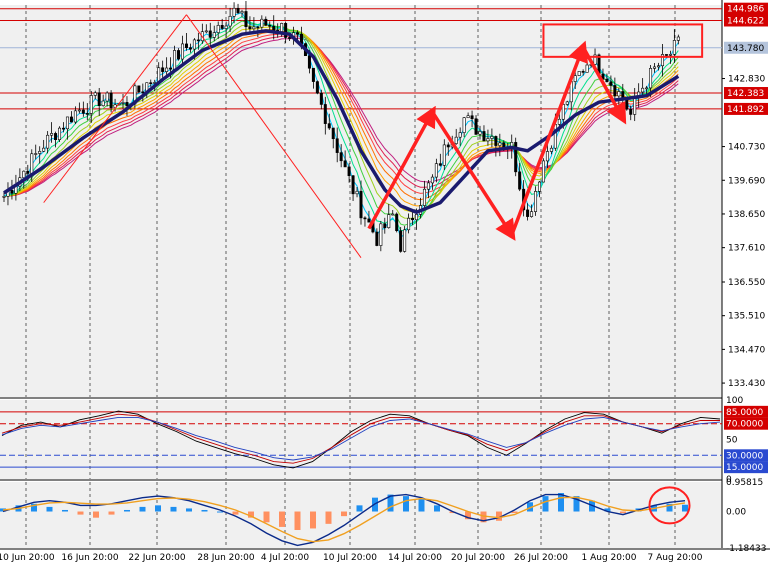 This screenshot has width=770, height=565. Describe the element at coordinates (745, 49) in the screenshot. I see `price-tag-label: 143.780` at that location.